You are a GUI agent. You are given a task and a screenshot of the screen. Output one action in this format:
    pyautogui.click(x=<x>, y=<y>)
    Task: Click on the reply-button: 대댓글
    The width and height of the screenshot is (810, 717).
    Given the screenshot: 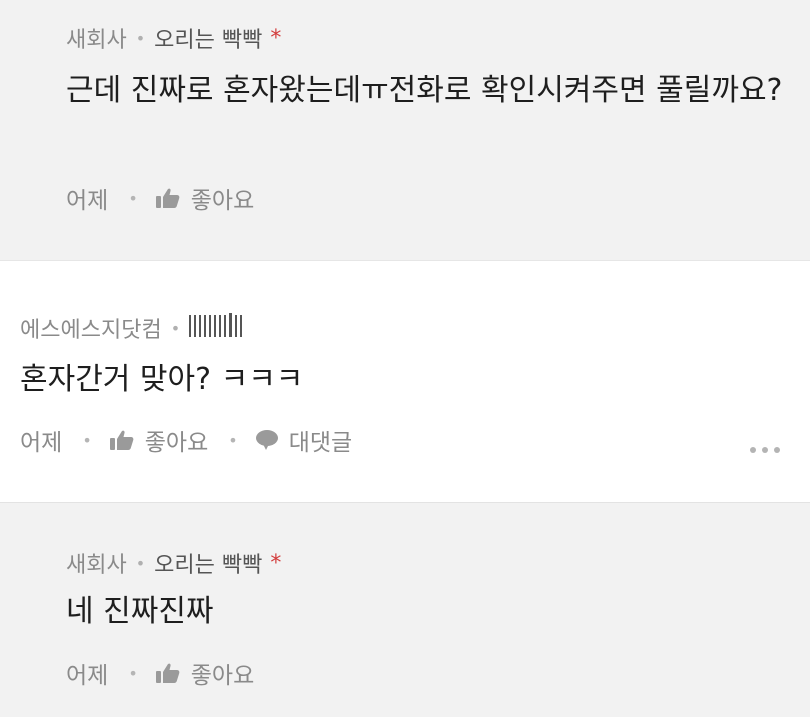 What is the action you would take?
    pyautogui.click(x=303, y=440)
    